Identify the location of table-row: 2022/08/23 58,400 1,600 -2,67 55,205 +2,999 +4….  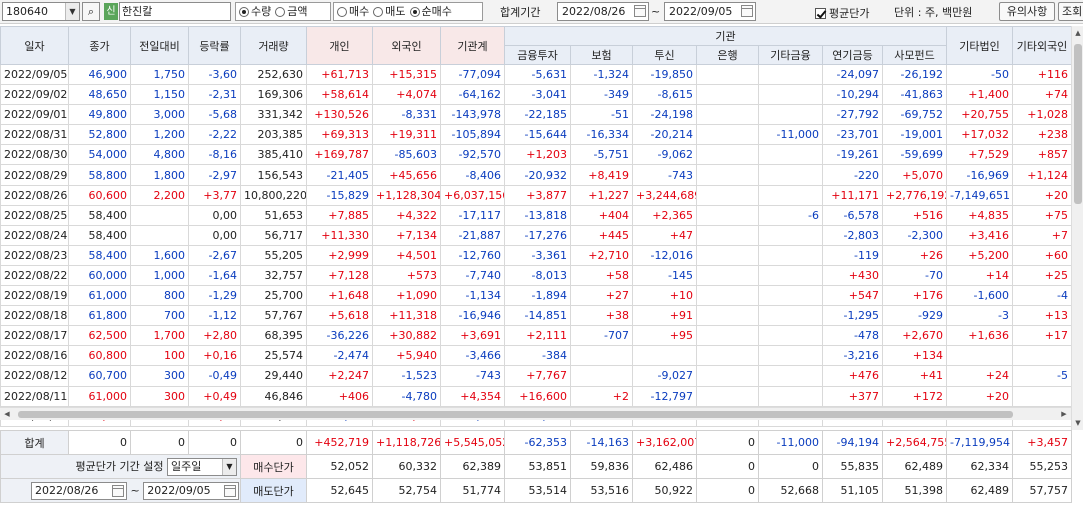
(536, 255).